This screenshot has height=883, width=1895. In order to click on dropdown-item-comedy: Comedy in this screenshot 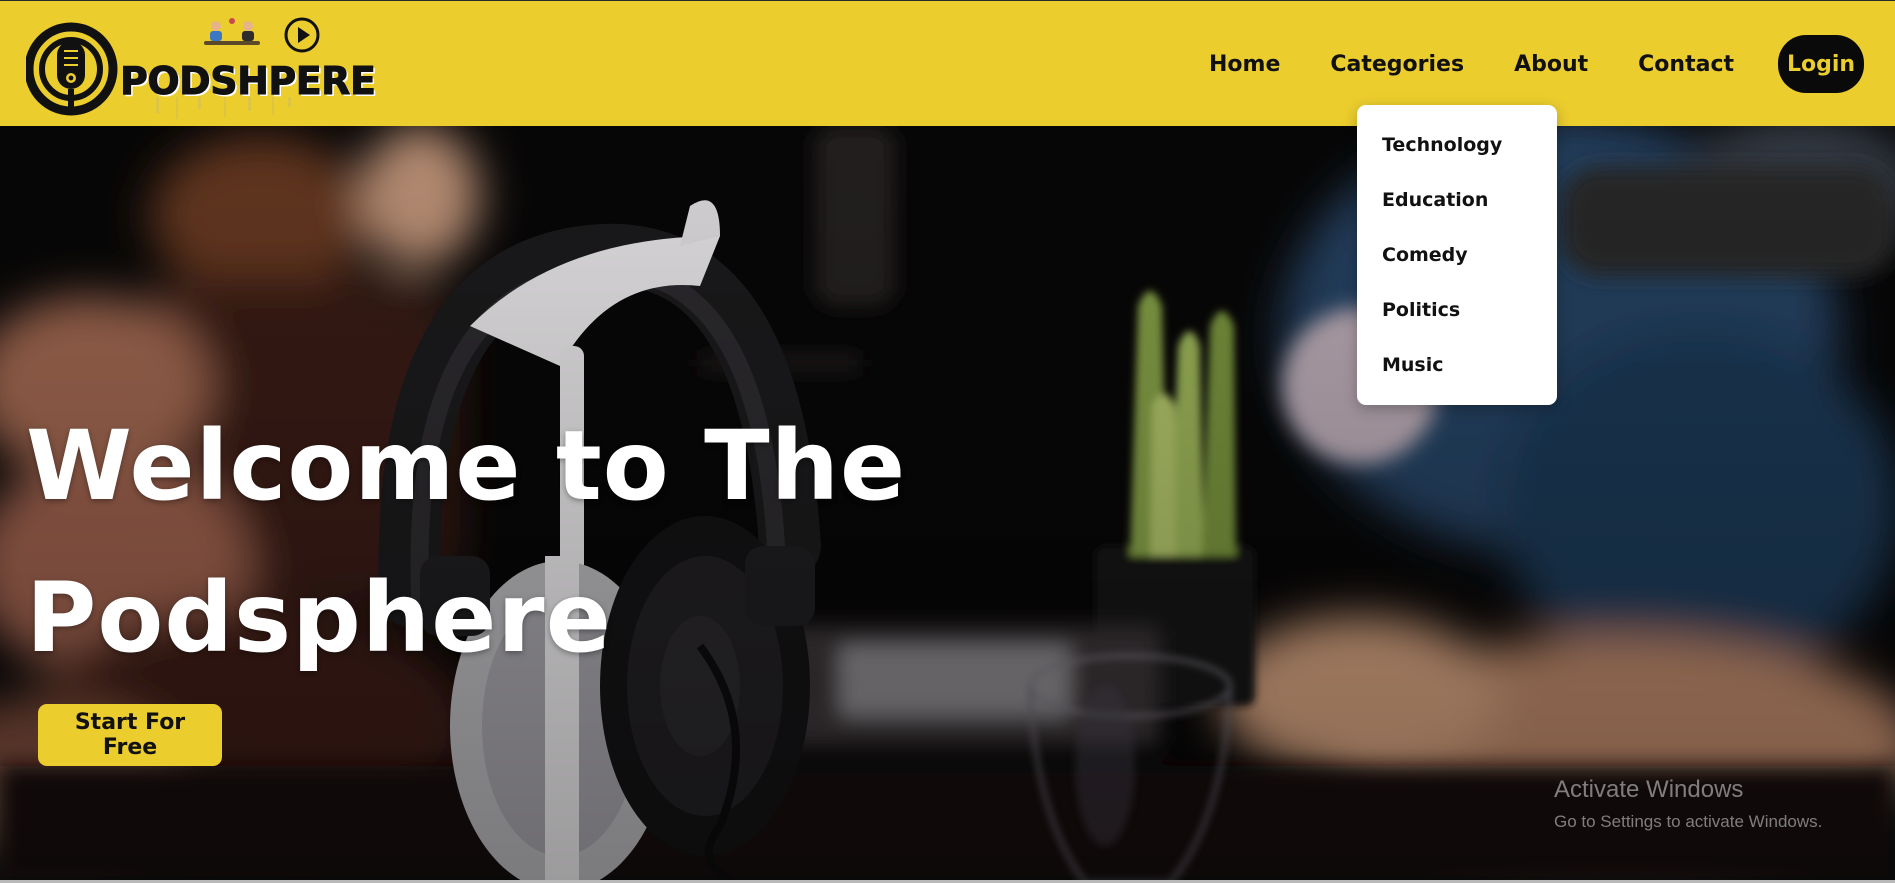, I will do `click(1457, 266)`.